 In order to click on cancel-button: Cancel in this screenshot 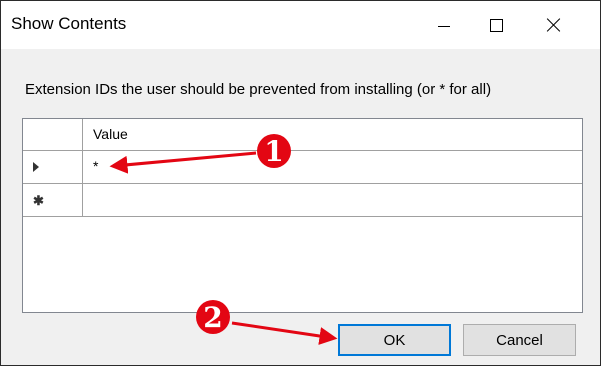, I will do `click(519, 340)`.